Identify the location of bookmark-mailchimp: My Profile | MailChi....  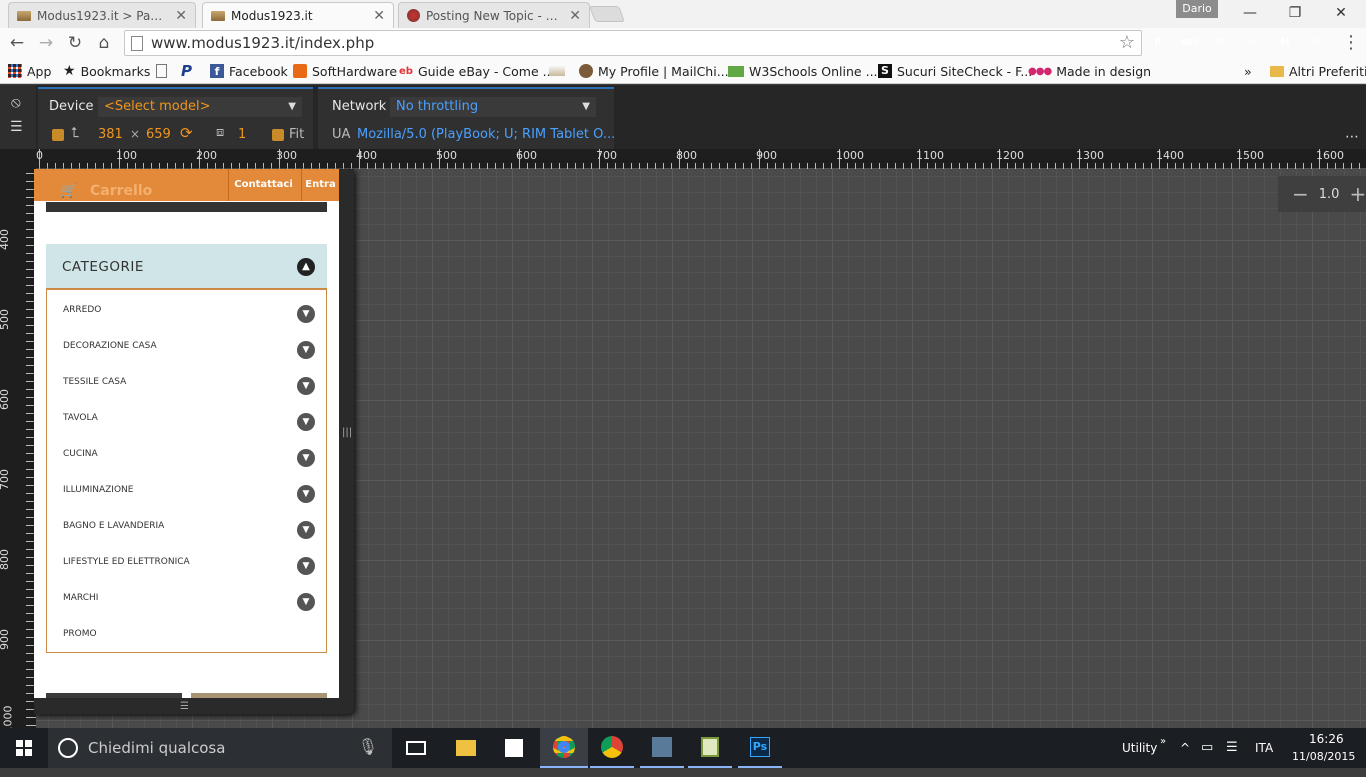
(654, 71).